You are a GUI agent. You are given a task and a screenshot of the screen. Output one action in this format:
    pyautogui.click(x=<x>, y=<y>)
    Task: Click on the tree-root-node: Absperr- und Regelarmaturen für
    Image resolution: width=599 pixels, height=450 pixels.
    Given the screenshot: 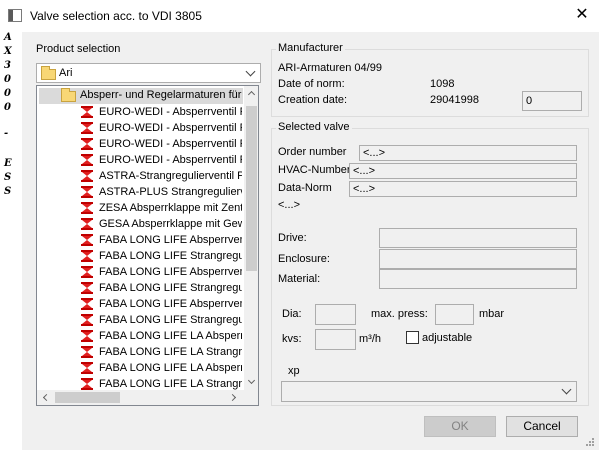 What is the action you would take?
    pyautogui.click(x=139, y=96)
    